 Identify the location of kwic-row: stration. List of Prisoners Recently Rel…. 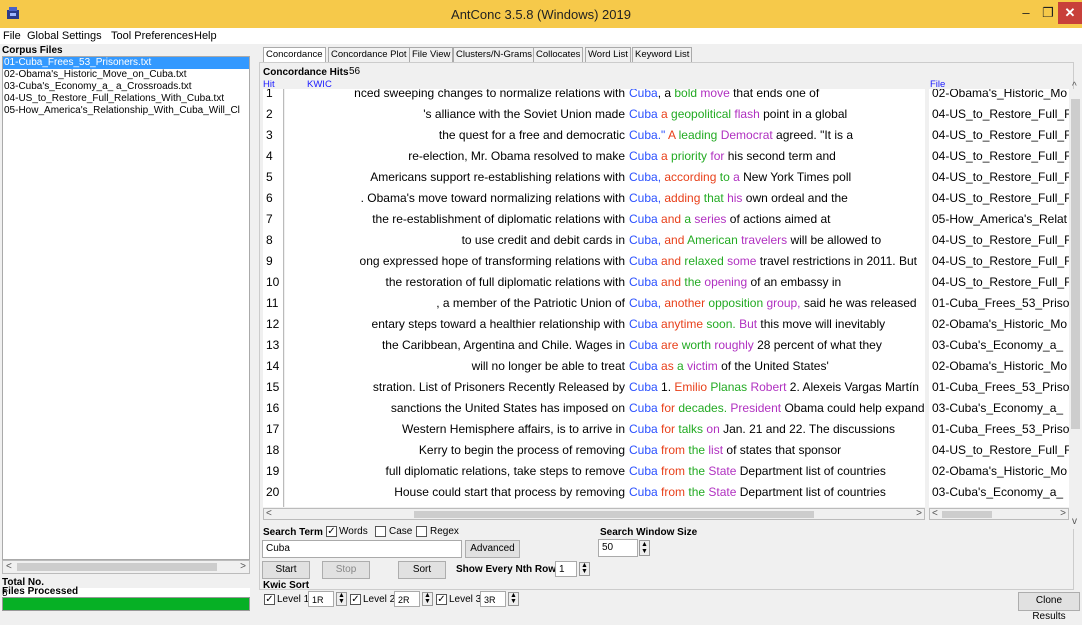
(605, 387).